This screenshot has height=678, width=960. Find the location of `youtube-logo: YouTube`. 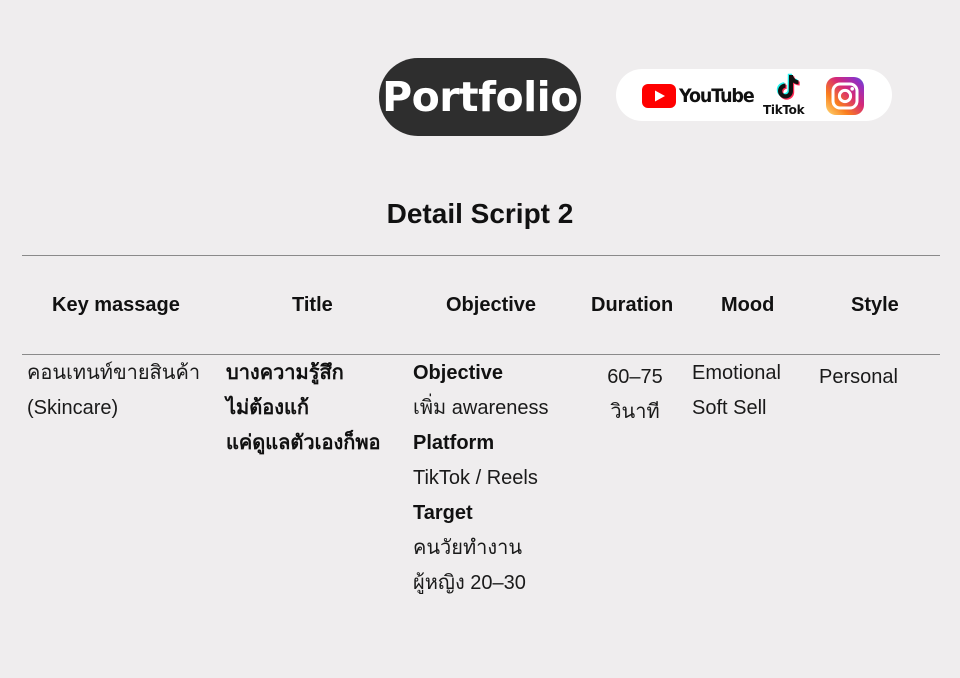

youtube-logo: YouTube is located at coordinates (701, 96).